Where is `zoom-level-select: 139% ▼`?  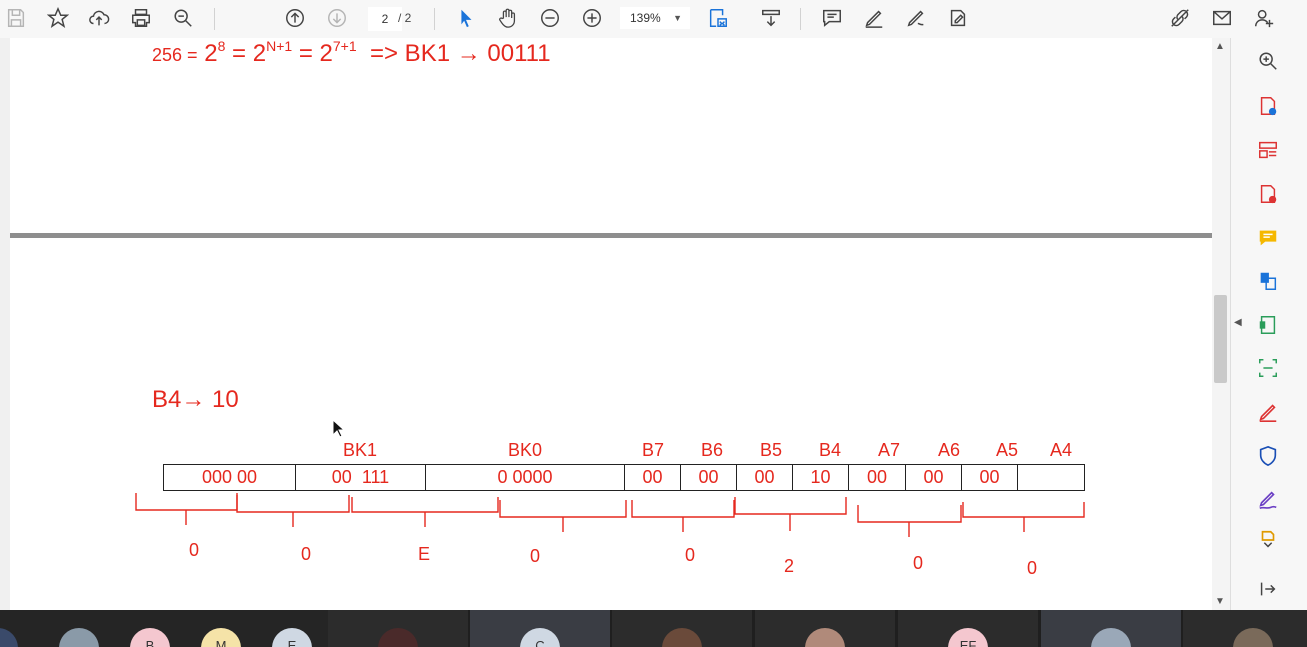 zoom-level-select: 139% ▼ is located at coordinates (655, 18).